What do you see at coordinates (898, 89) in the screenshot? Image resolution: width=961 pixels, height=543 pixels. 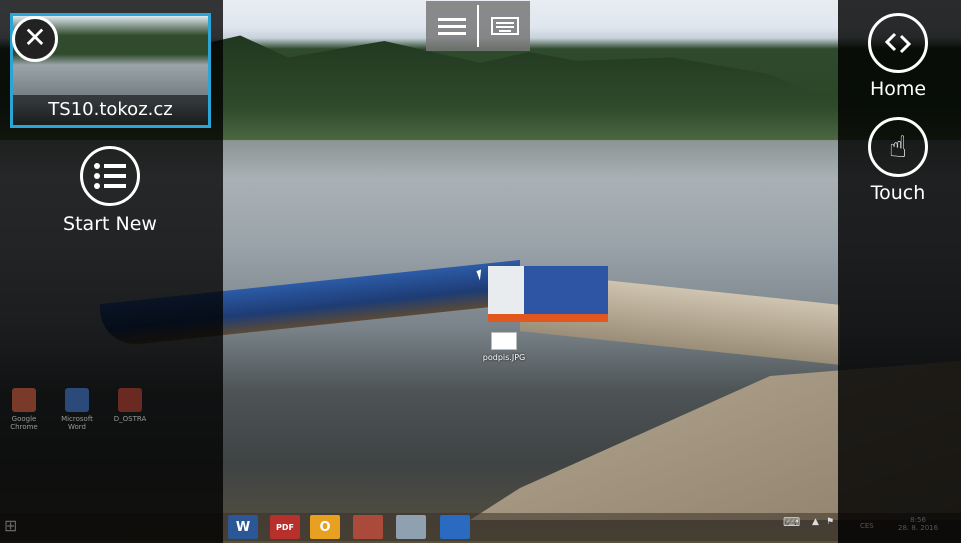 I see `home-label: Home` at bounding box center [898, 89].